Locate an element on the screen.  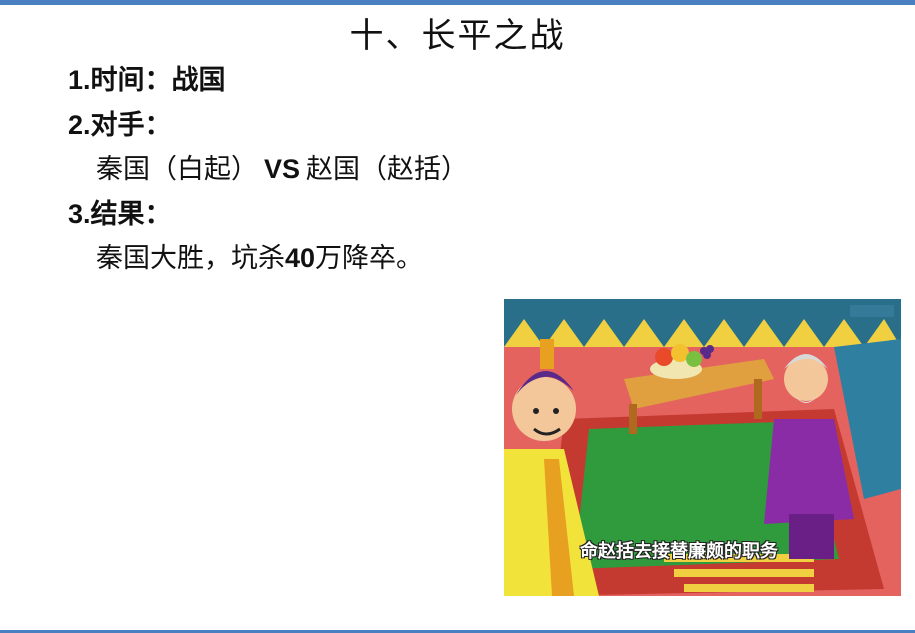
item-label: 结果： is located at coordinates (131, 214).